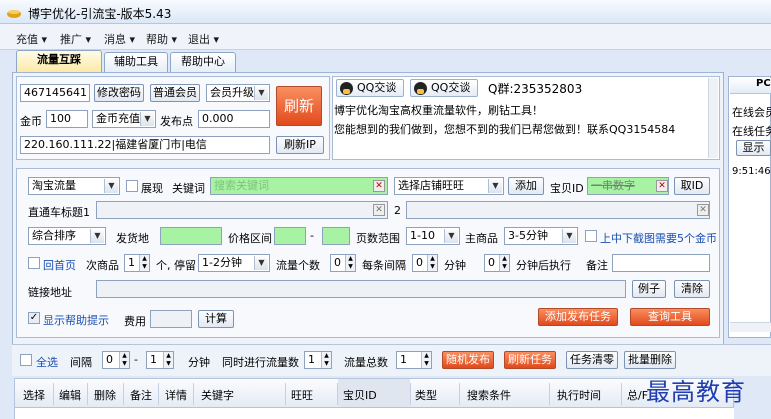 This screenshot has width=771, height=419. What do you see at coordinates (299, 186) in the screenshot?
I see `keyword-input: 搜索关键词` at bounding box center [299, 186].